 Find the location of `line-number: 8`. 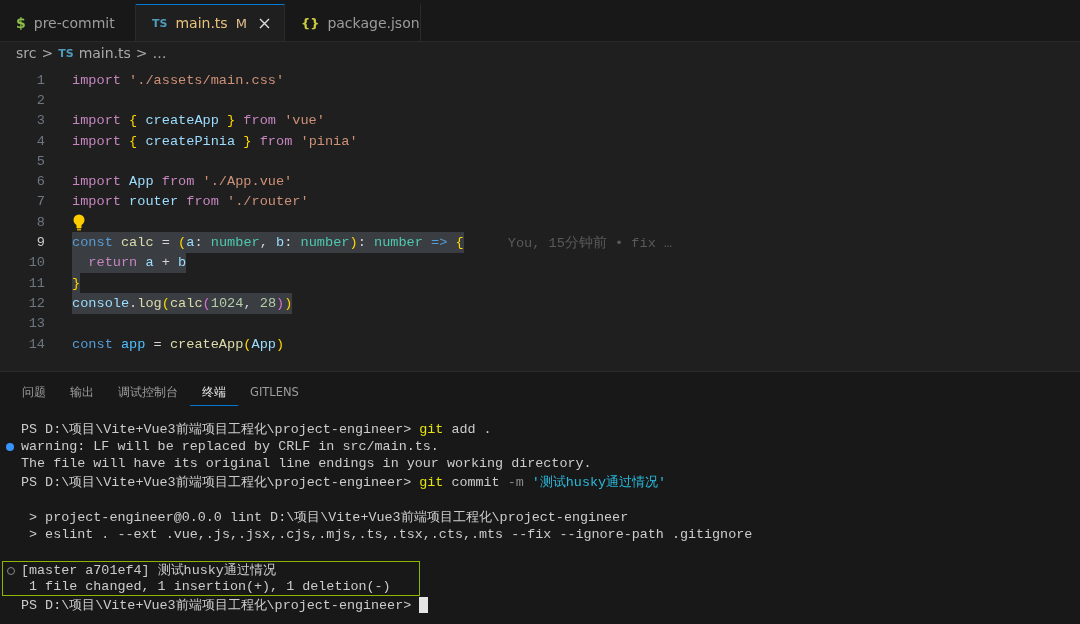

line-number: 8 is located at coordinates (40, 222).